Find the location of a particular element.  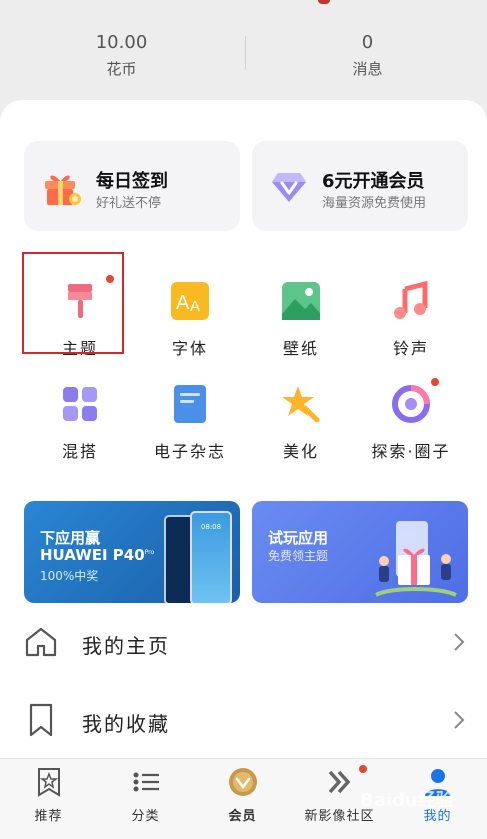

grid-item-wallpaper: 壁纸 is located at coordinates (301, 320).